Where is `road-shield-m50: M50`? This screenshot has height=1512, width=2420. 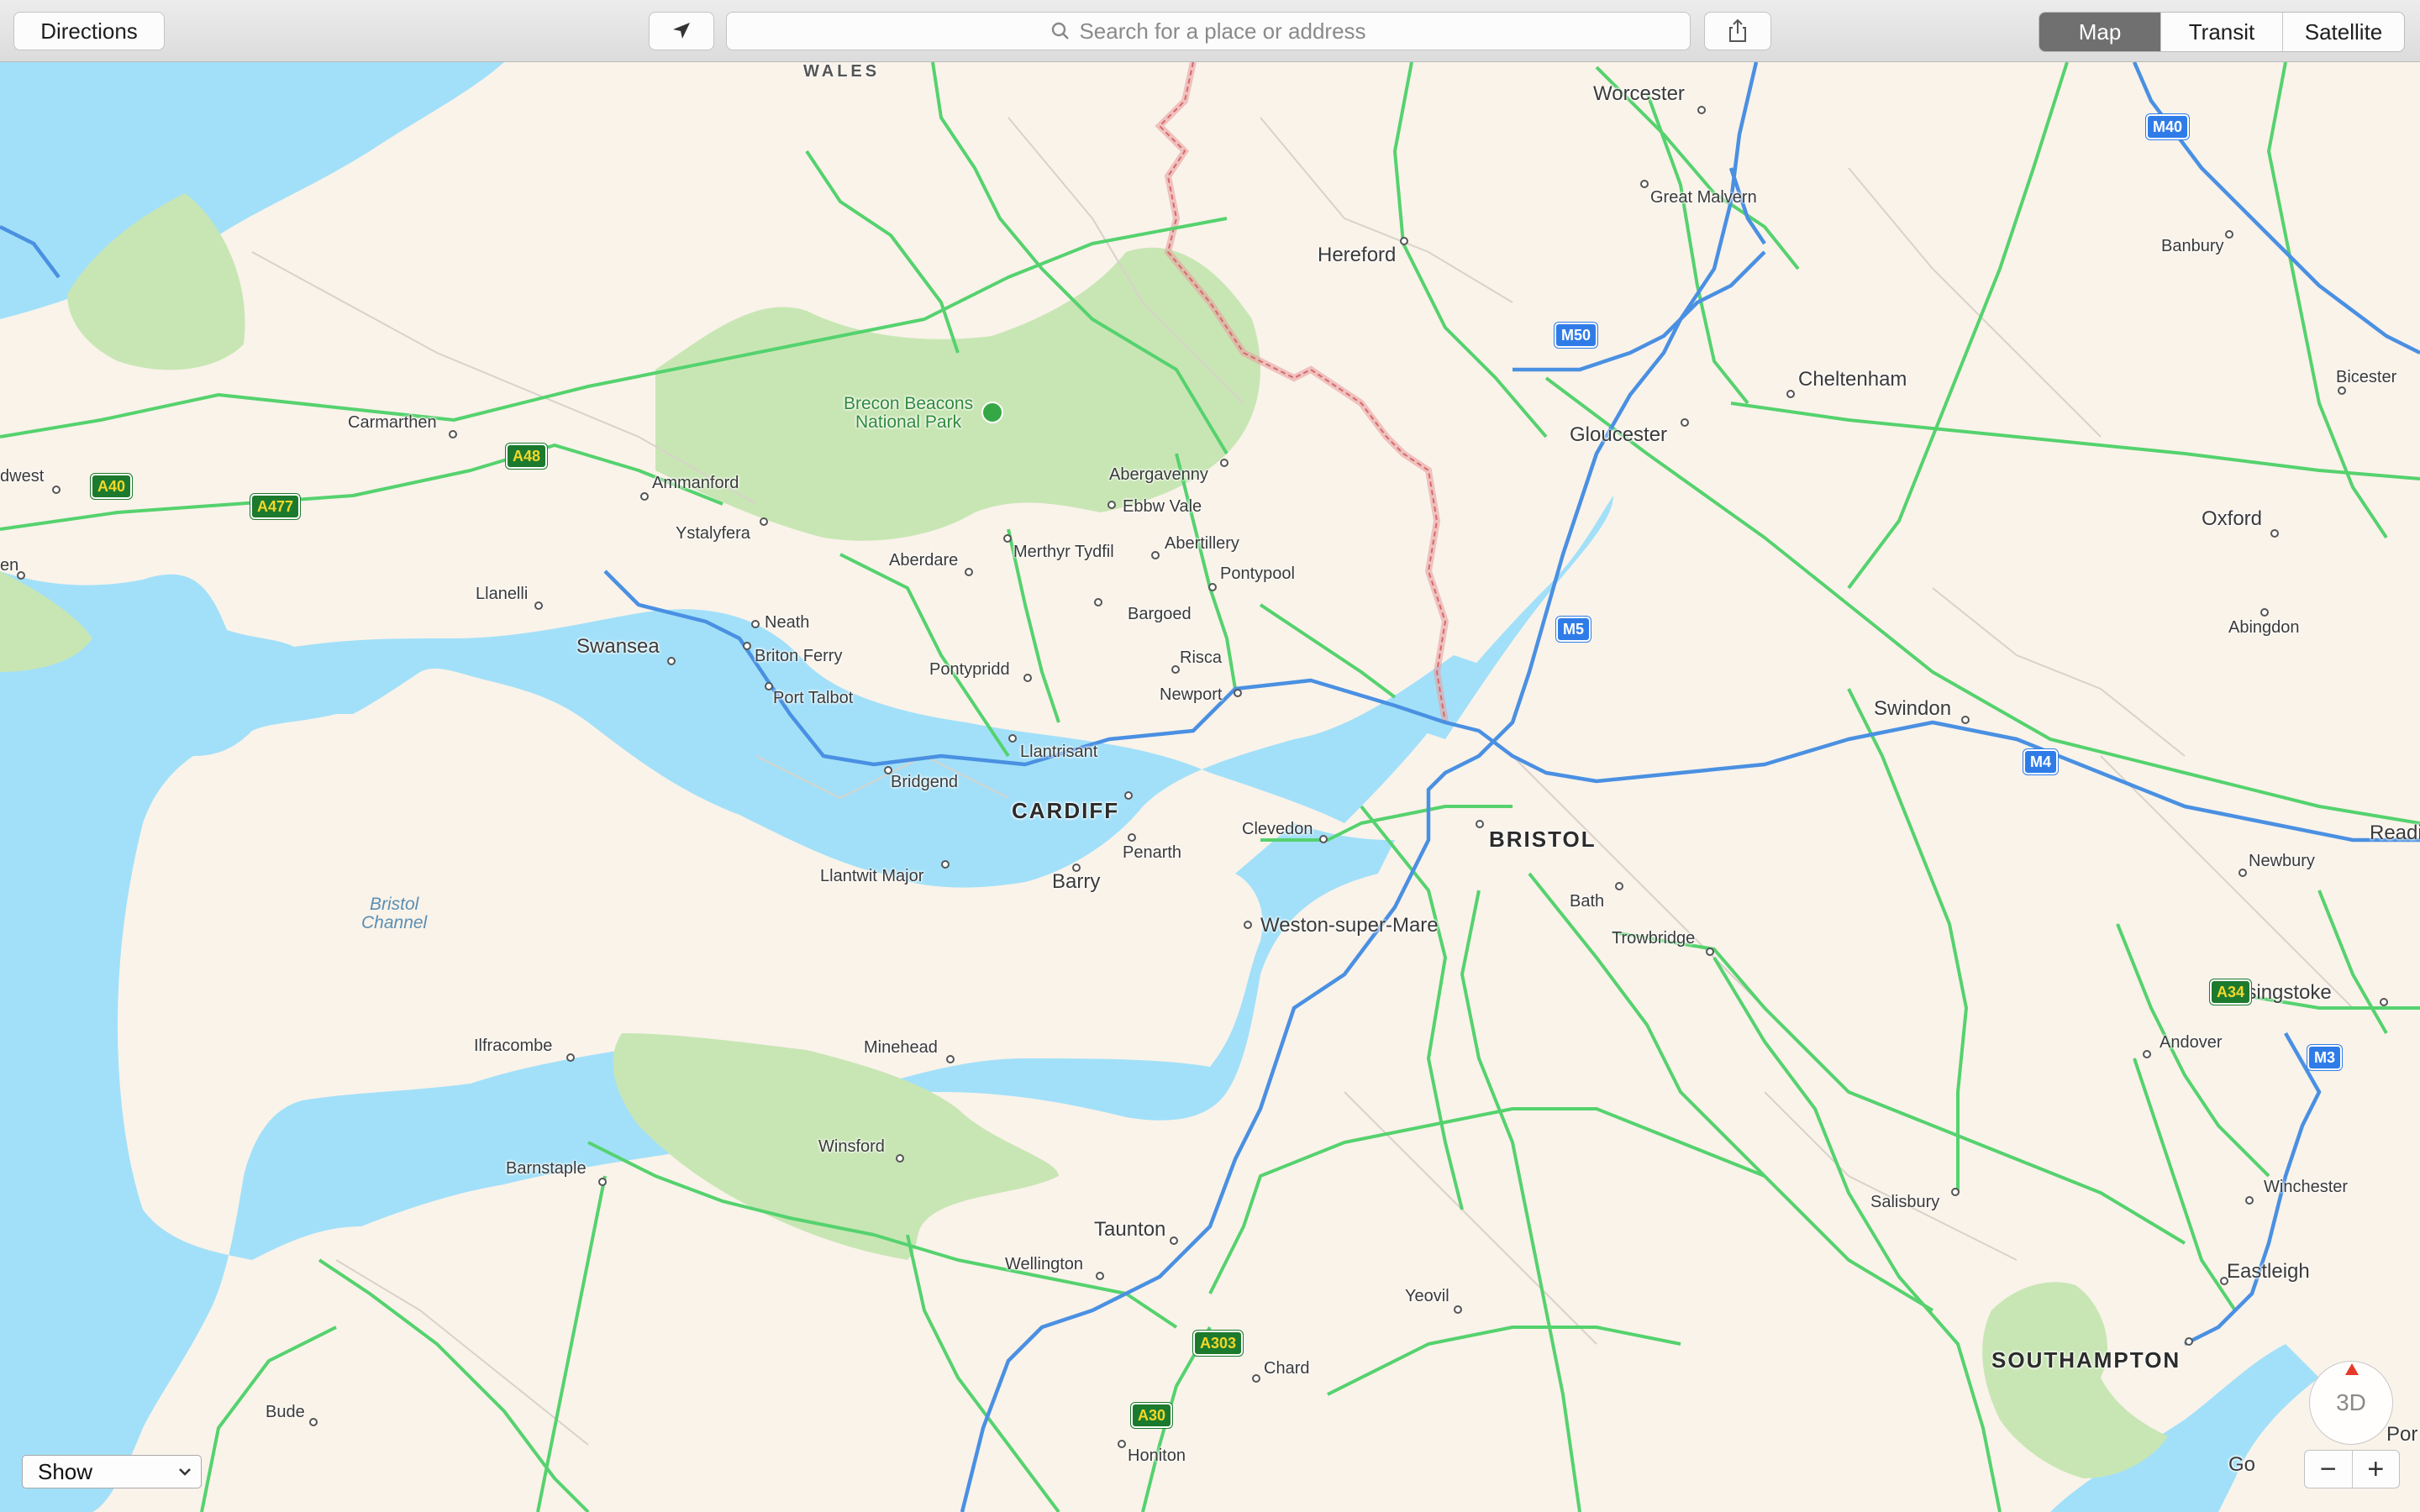 road-shield-m50: M50 is located at coordinates (1576, 335).